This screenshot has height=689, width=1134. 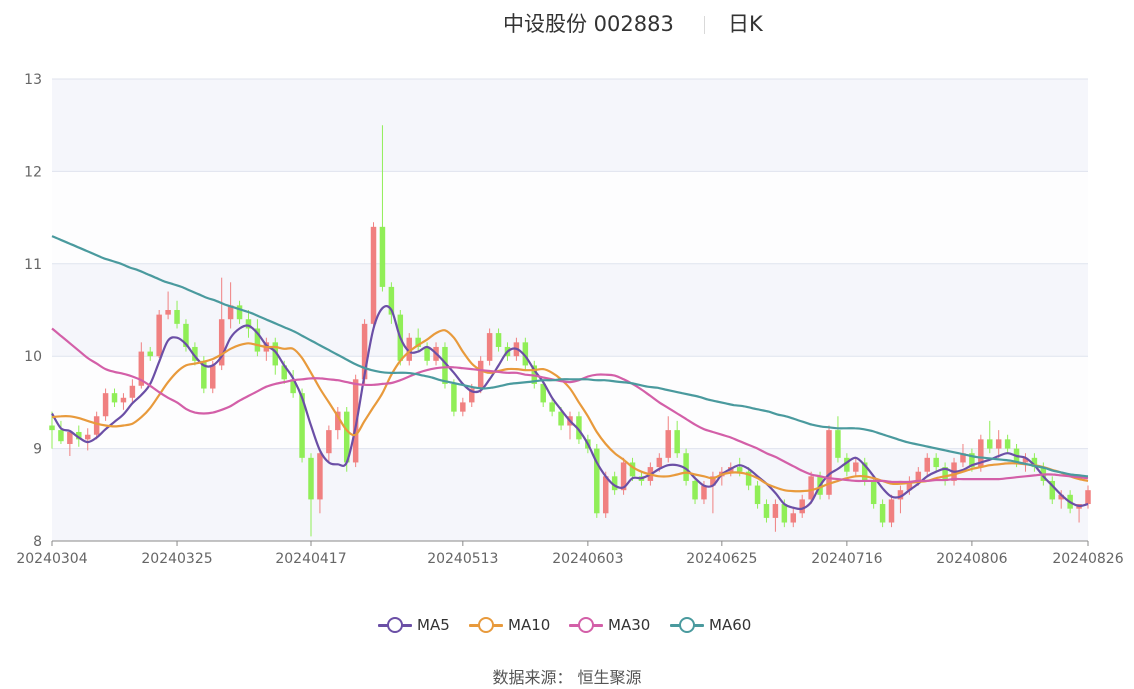 What do you see at coordinates (176, 559) in the screenshot?
I see `x-tick-label: 20240325` at bounding box center [176, 559].